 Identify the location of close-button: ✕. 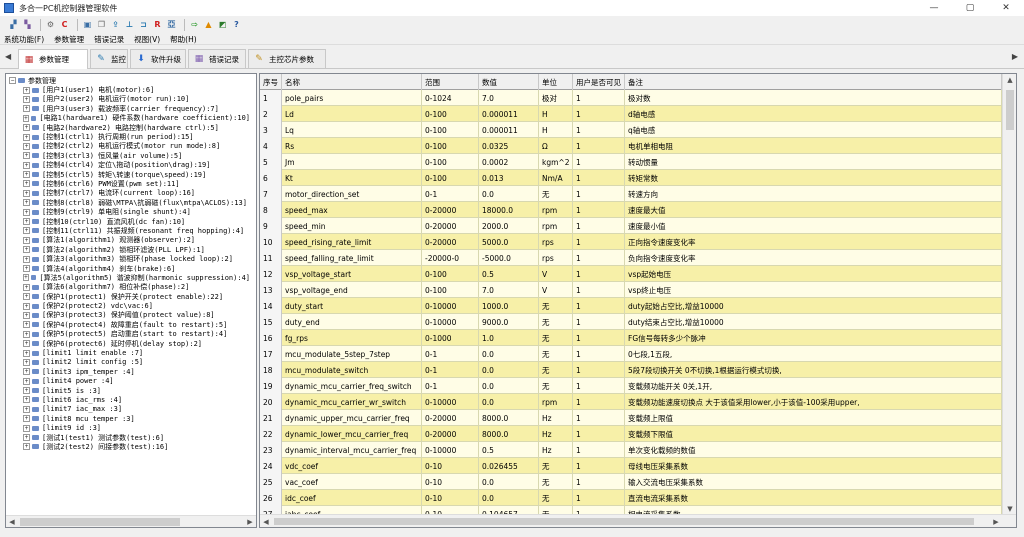
(1006, 8).